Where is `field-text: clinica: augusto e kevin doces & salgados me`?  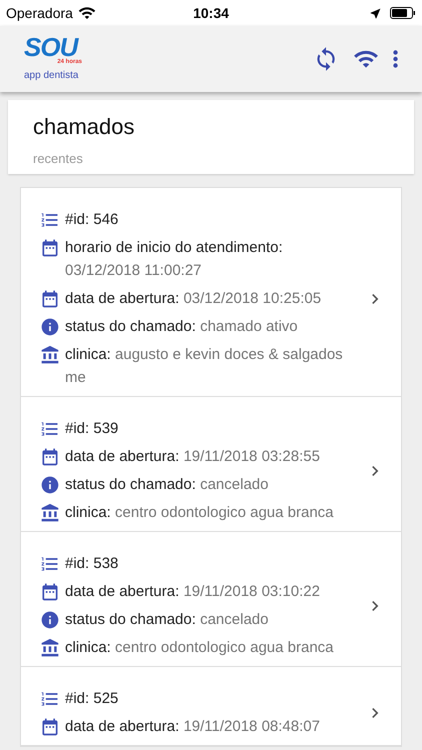 field-text: clinica: augusto e kevin doces & salgados me is located at coordinates (204, 366).